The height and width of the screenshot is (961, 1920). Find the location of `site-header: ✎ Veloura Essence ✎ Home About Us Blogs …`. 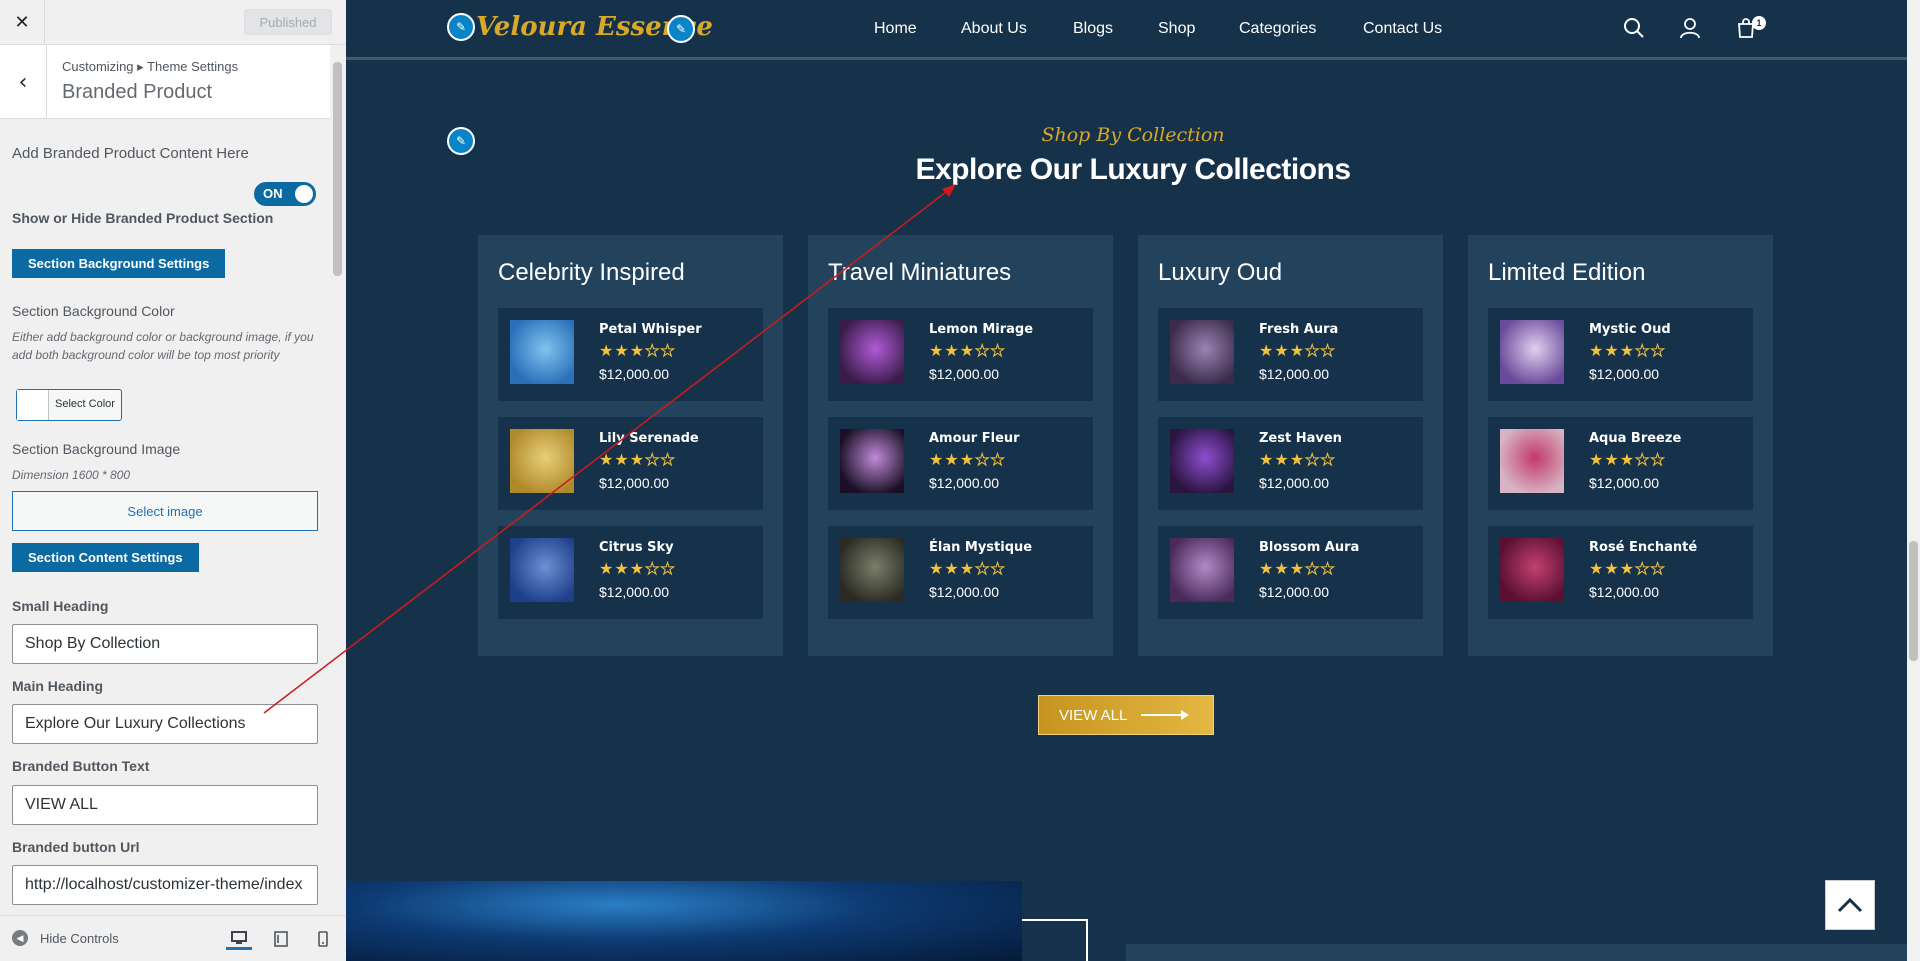

site-header: ✎ Veloura Essence ✎ Home About Us Blogs … is located at coordinates (1133, 30).